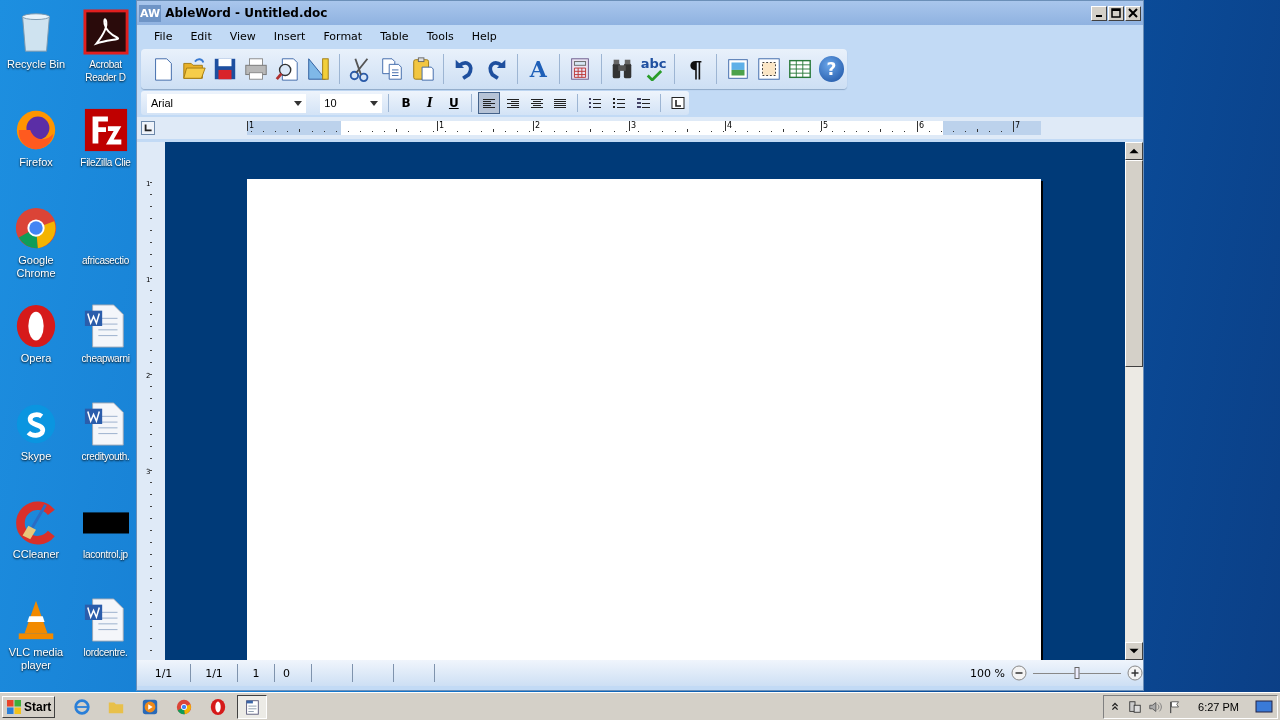 The height and width of the screenshot is (720, 1280). What do you see at coordinates (987, 673) in the screenshot?
I see `zoom-percent: 100 %` at bounding box center [987, 673].